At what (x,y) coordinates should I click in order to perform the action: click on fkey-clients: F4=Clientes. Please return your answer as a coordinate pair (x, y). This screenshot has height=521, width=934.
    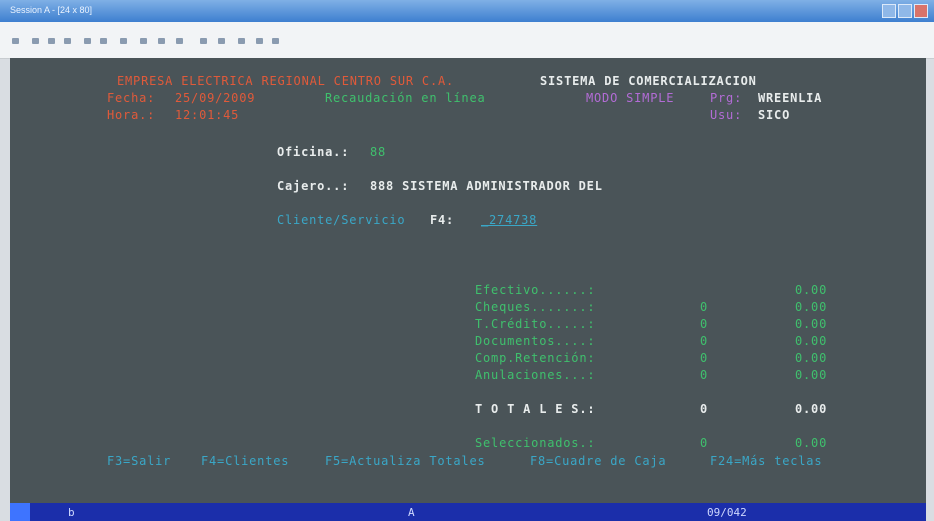
    Looking at the image, I should click on (245, 461).